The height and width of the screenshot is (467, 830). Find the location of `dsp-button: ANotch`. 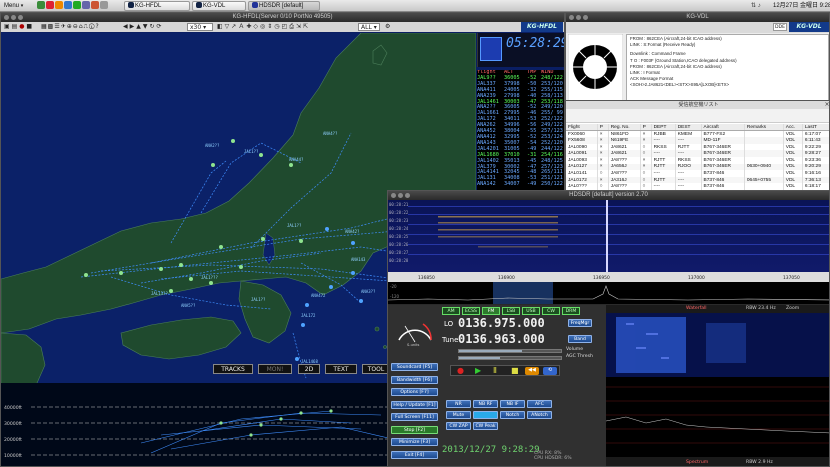

dsp-button: ANotch is located at coordinates (539, 415).